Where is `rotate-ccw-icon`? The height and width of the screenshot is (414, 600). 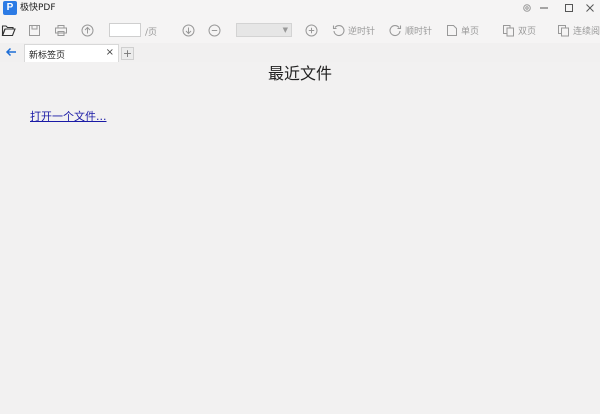 rotate-ccw-icon is located at coordinates (338, 30).